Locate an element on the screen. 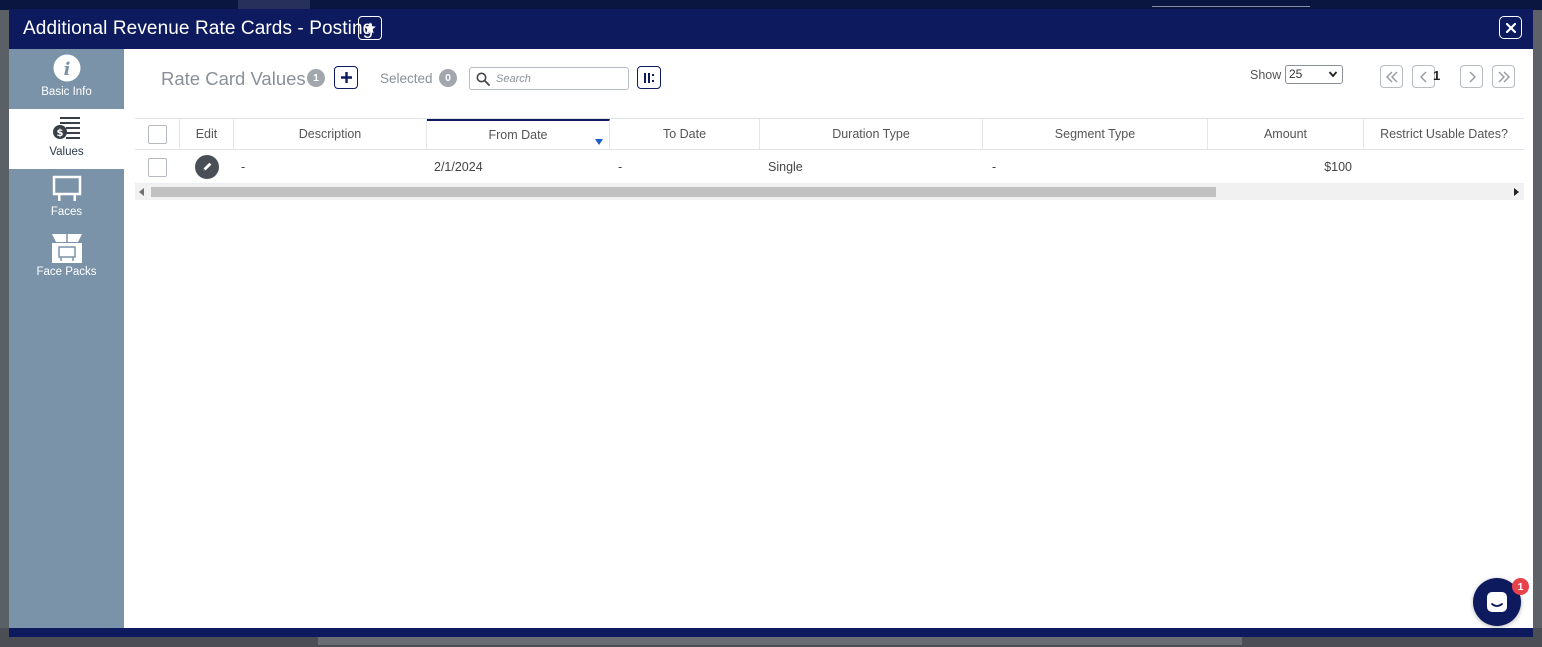 This screenshot has height=647, width=1542. modal-title: Additional Revenue Rate Cards - Posting is located at coordinates (198, 28).